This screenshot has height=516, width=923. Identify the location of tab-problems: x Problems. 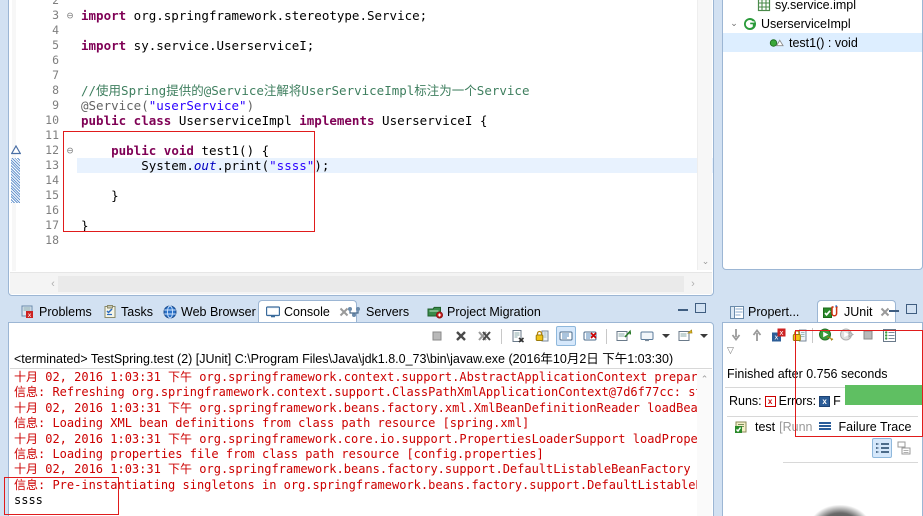
(56, 312).